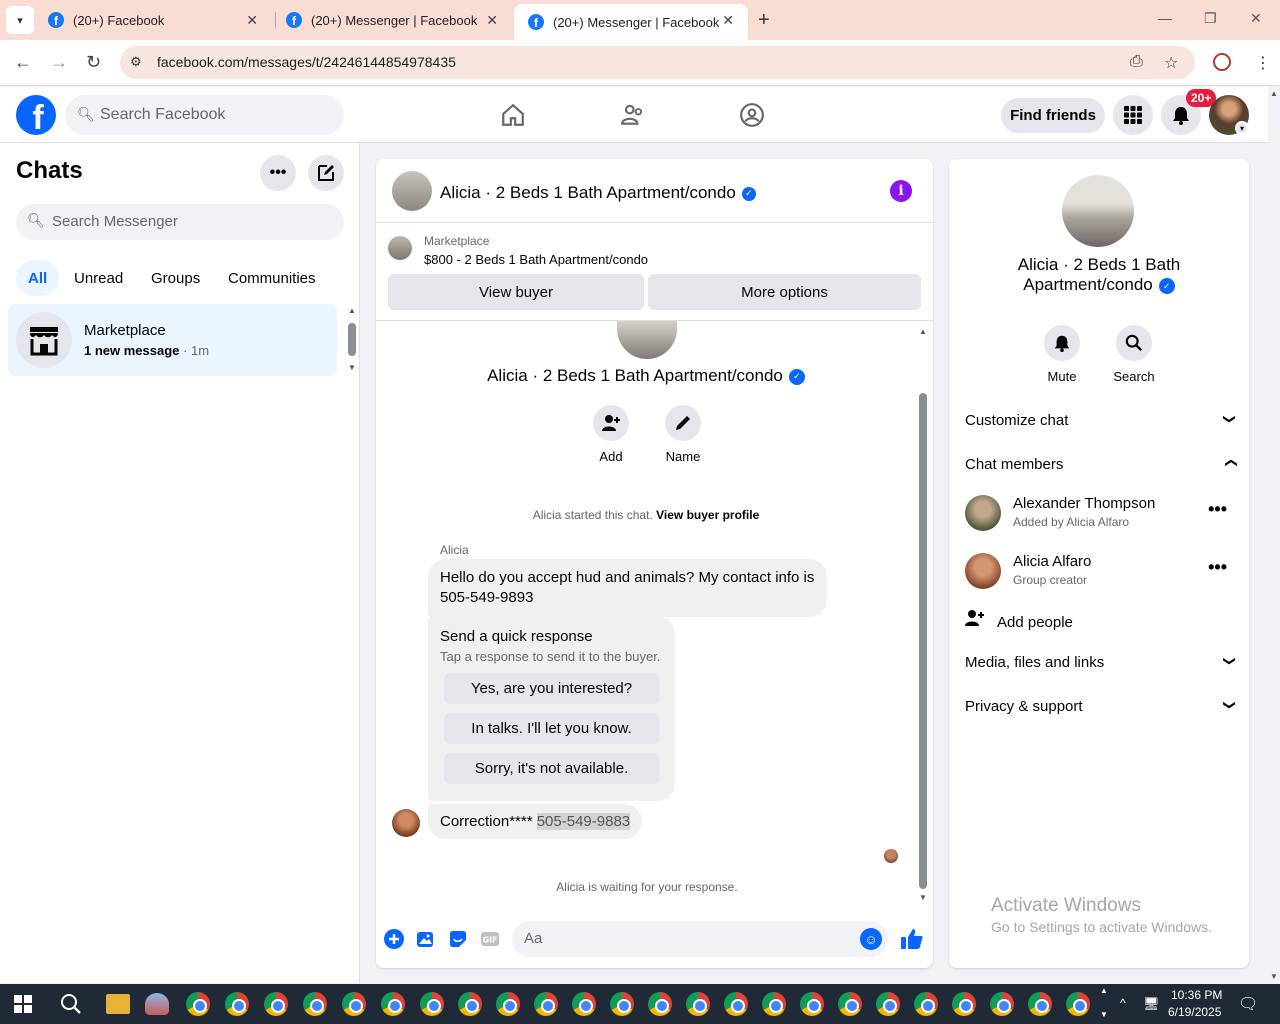 The image size is (1280, 1024). I want to click on more-options-button: More options, so click(784, 292).